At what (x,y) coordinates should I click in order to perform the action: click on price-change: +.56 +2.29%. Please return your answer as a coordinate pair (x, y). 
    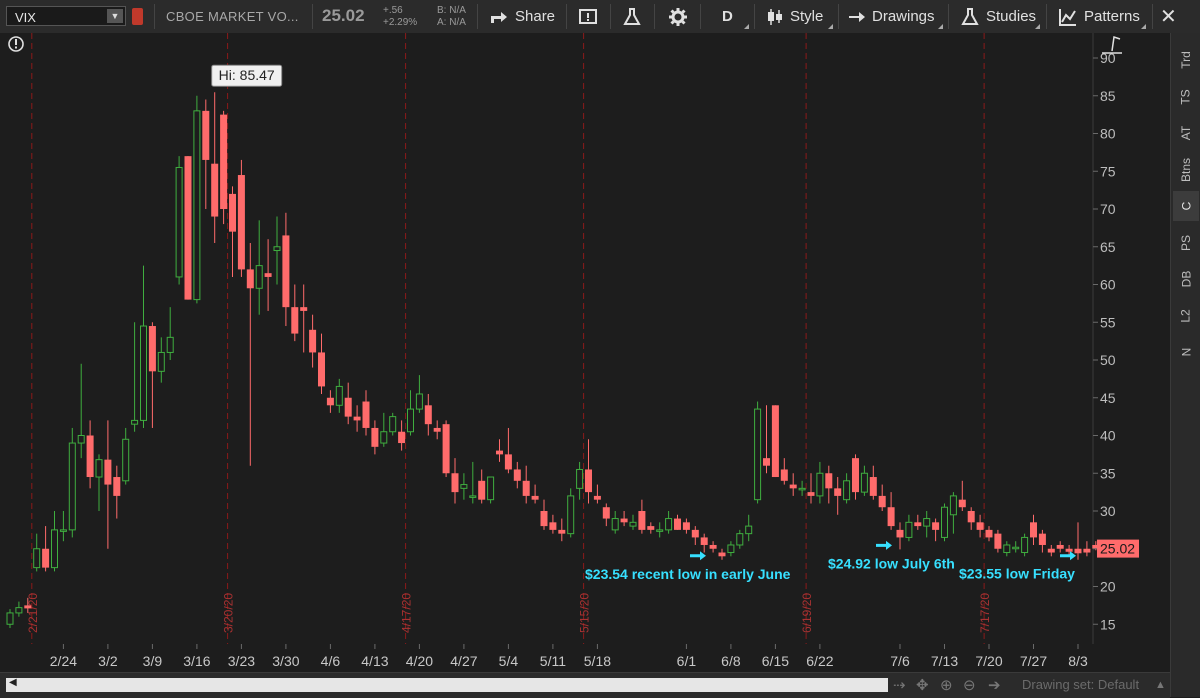
    Looking at the image, I should click on (400, 17).